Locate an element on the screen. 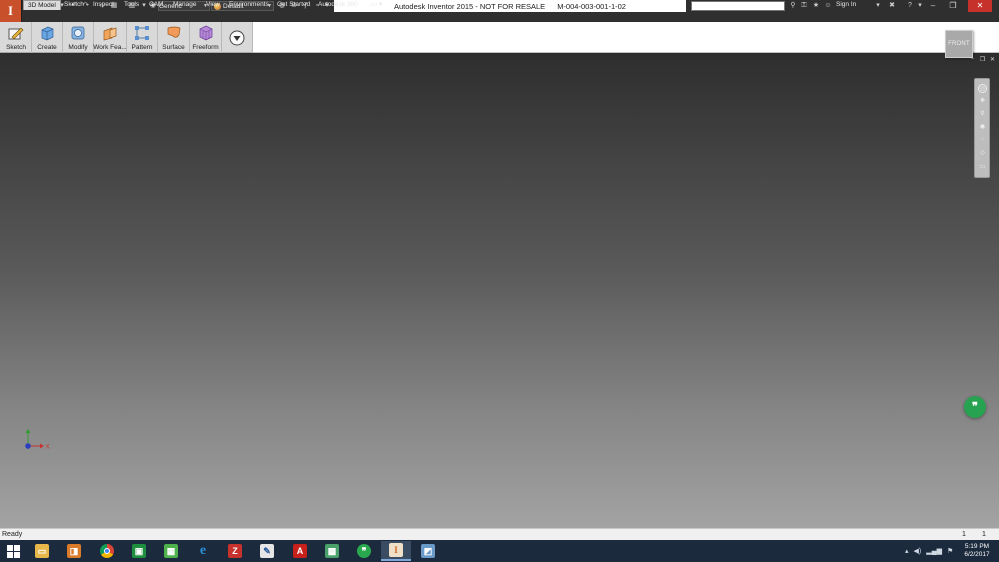 This screenshot has height=562, width=999. taskbar-app-outlook: ◨ is located at coordinates (74, 551).